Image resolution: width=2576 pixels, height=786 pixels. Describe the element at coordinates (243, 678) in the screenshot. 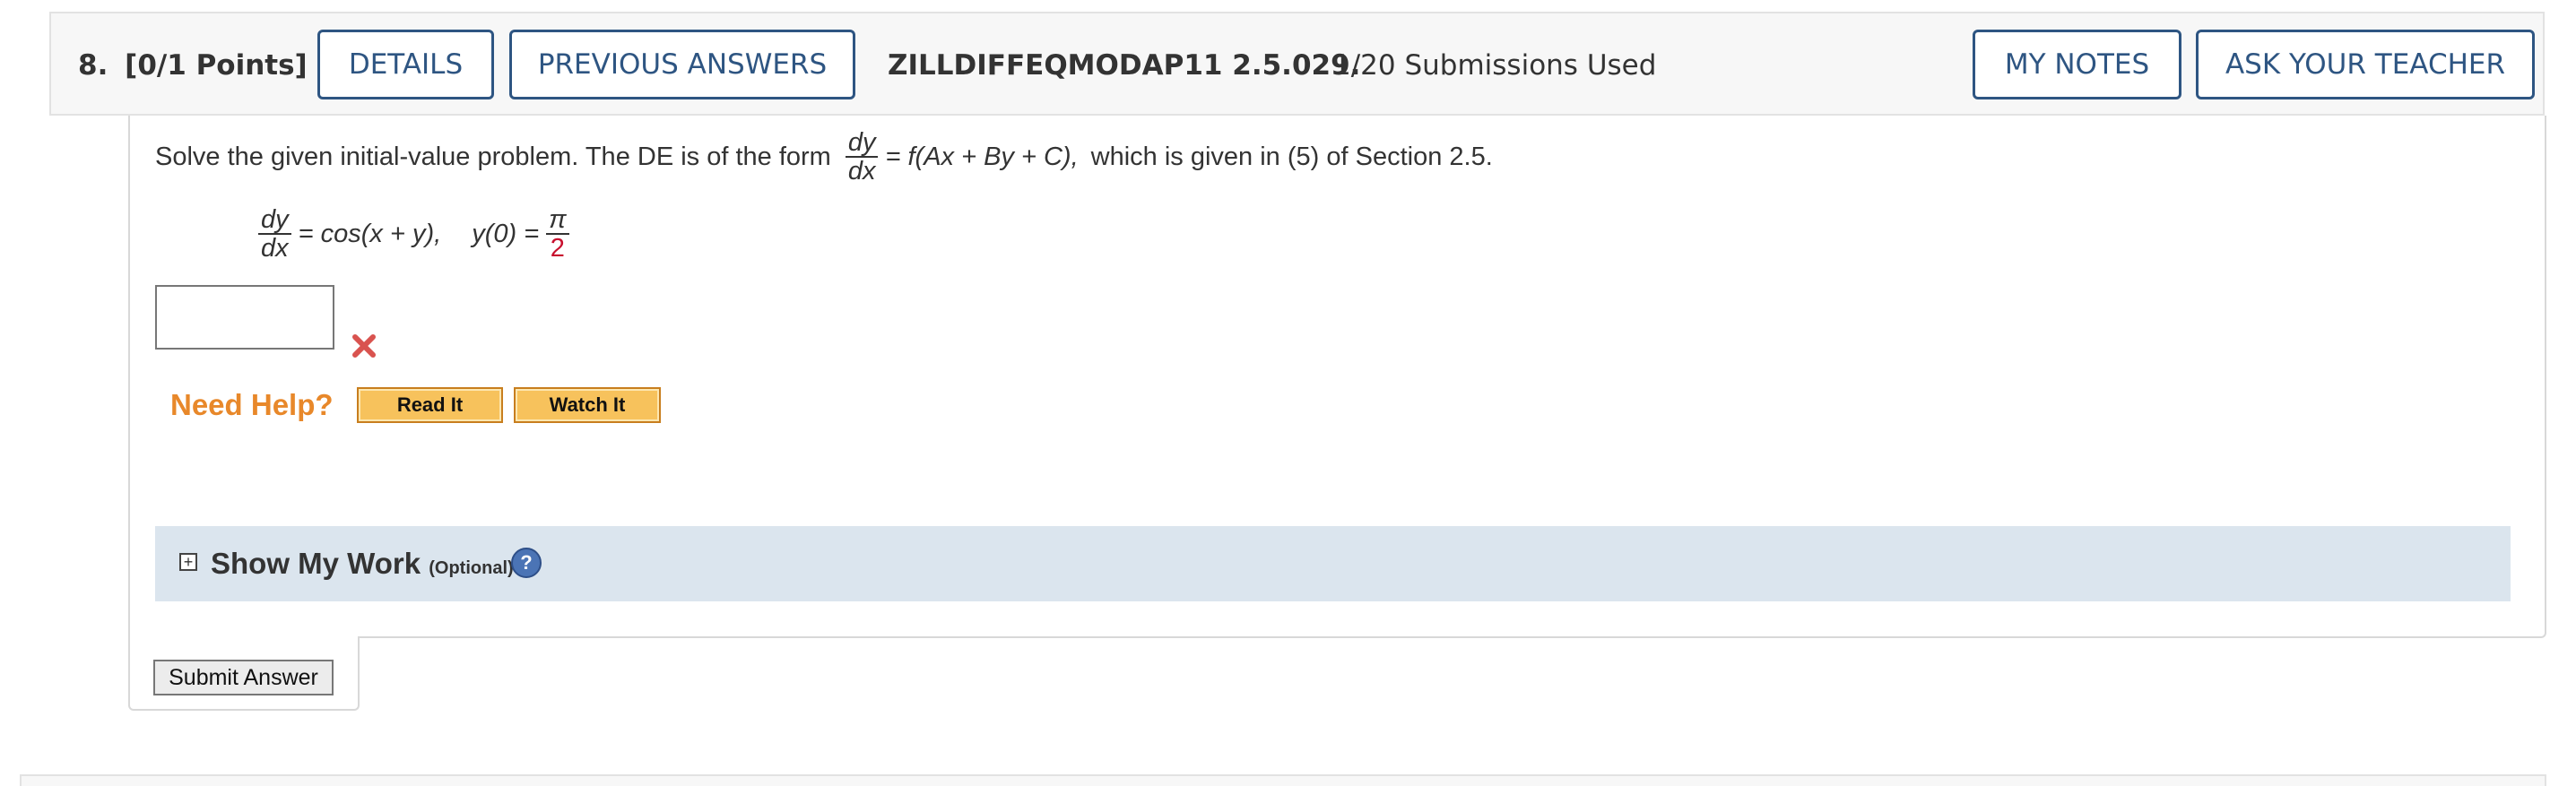

I see `submit-answer-button: Submit Answer` at that location.